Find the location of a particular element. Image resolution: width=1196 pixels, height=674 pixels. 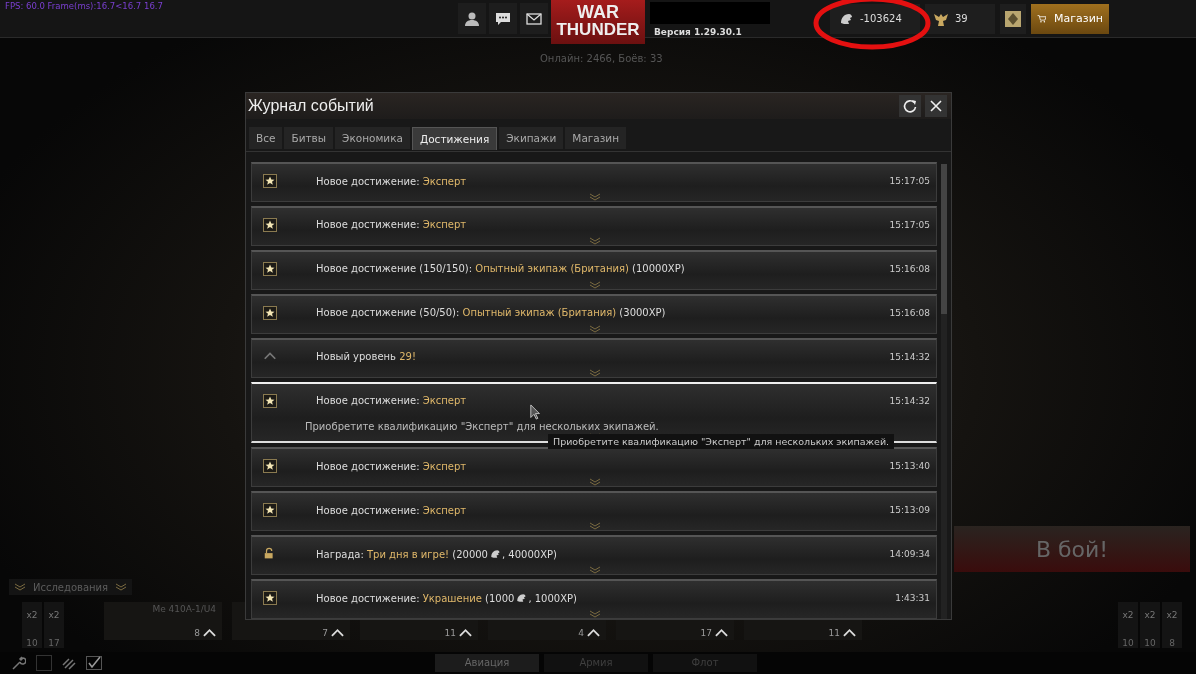

version-label: Версия 1.29.30.1 is located at coordinates (698, 31).